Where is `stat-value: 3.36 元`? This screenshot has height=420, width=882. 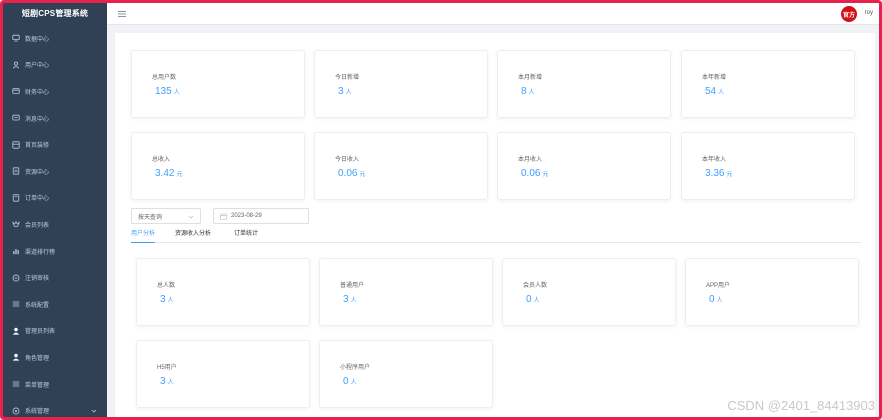 stat-value: 3.36 元 is located at coordinates (719, 173).